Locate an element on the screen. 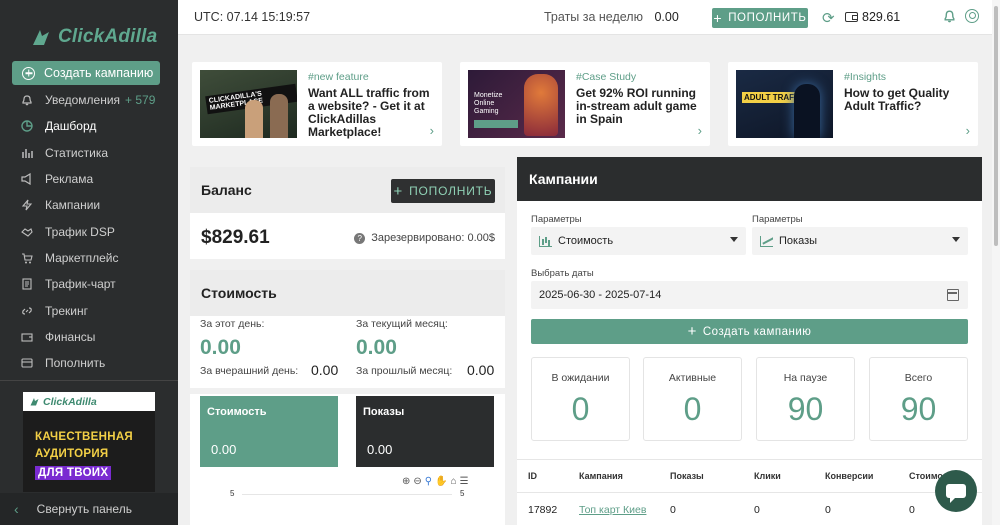 This screenshot has width=1000, height=525. stat-label: В ожидании is located at coordinates (580, 378).